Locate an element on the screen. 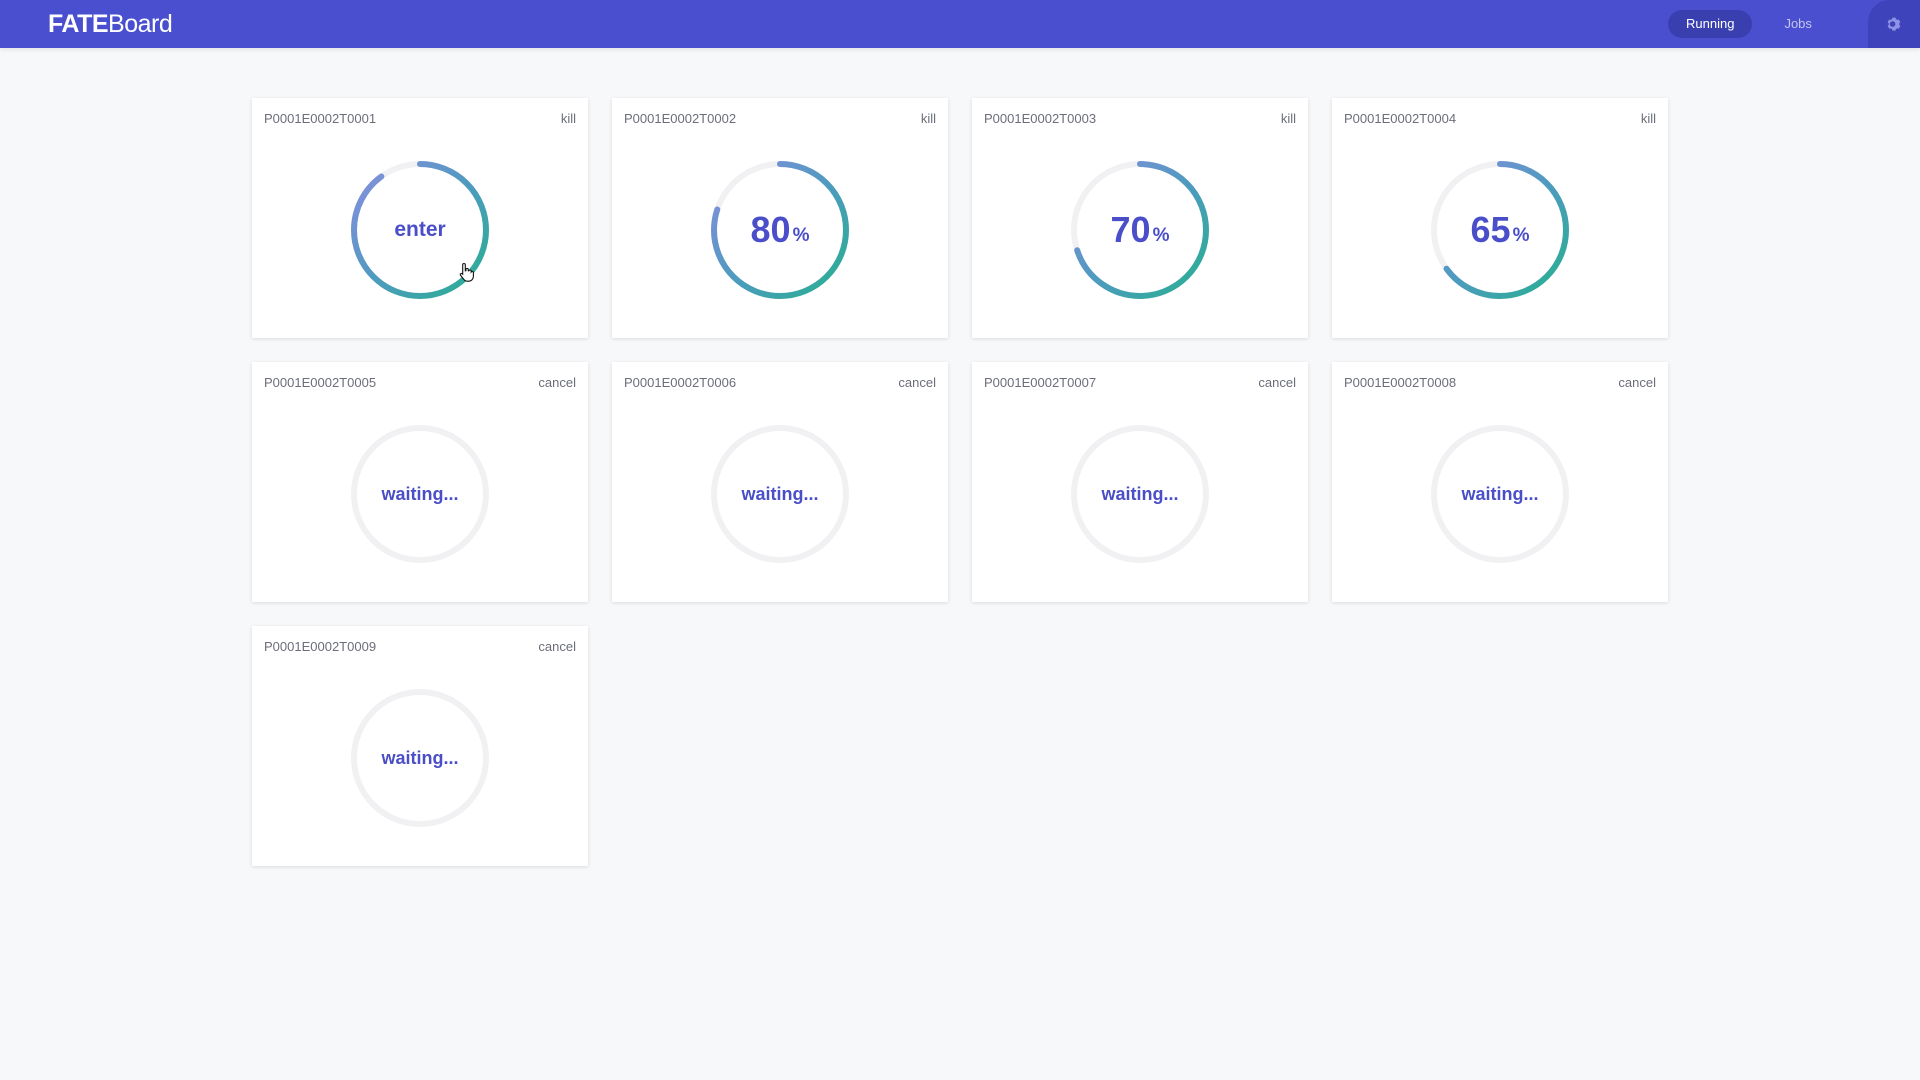  task-id: P0001E0002T0008 is located at coordinates (1400, 382).